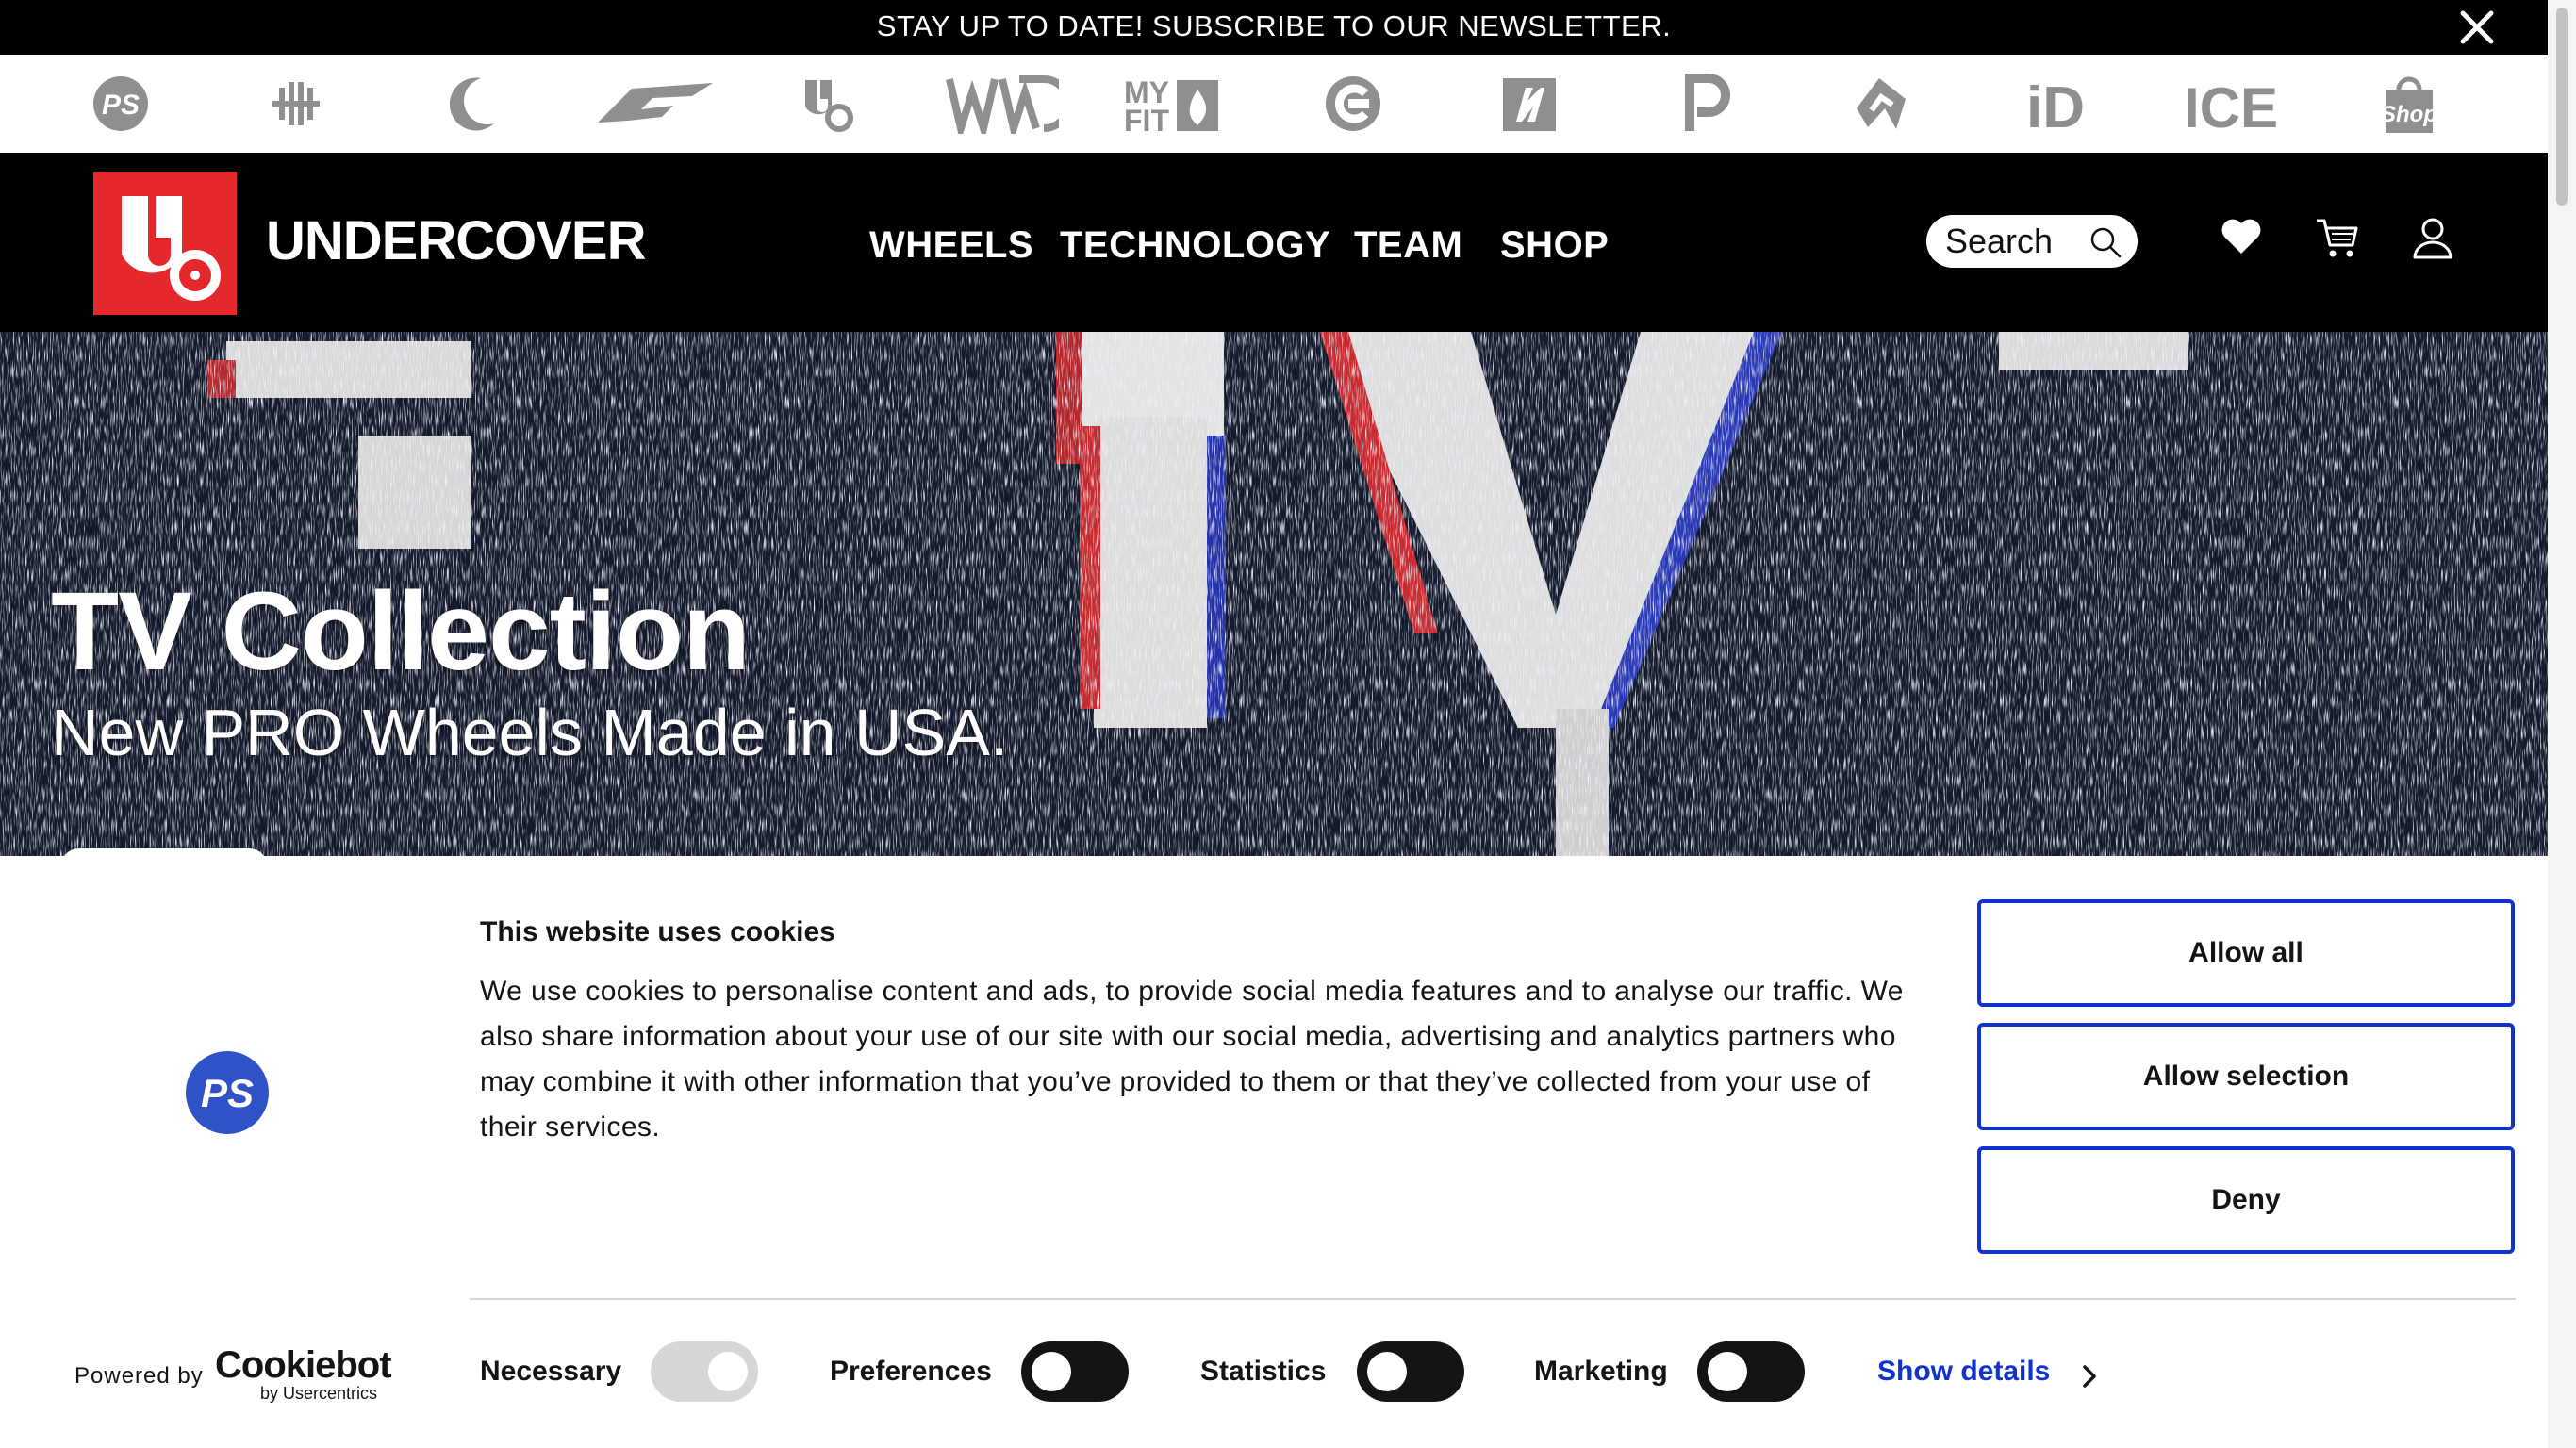  I want to click on wing-brand-icon, so click(655, 103).